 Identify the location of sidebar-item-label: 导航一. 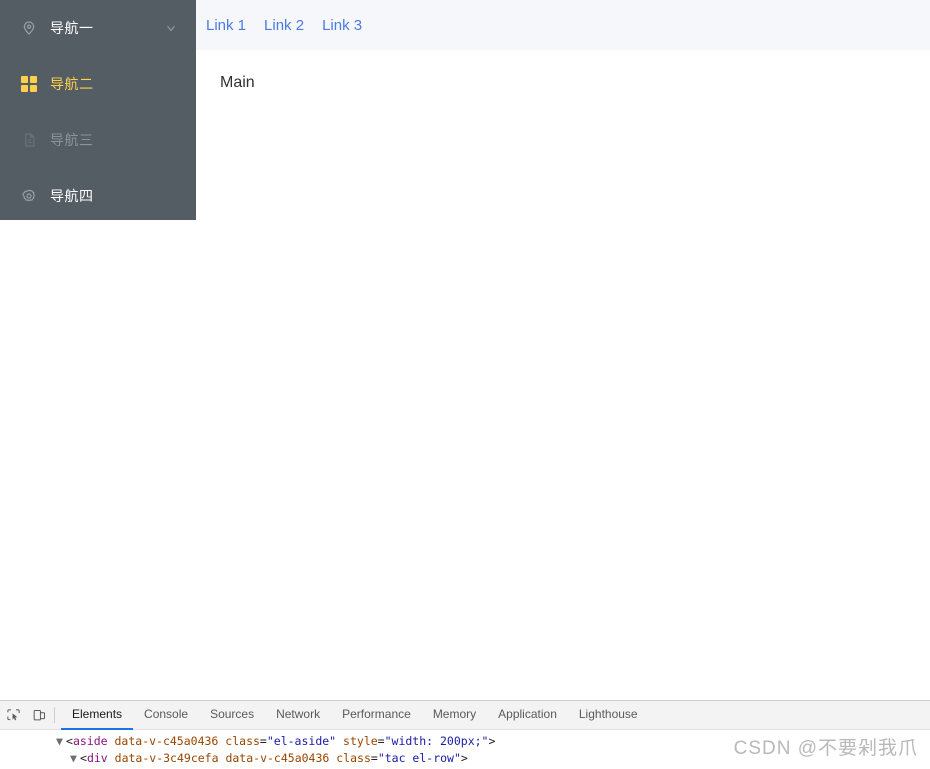
(72, 28).